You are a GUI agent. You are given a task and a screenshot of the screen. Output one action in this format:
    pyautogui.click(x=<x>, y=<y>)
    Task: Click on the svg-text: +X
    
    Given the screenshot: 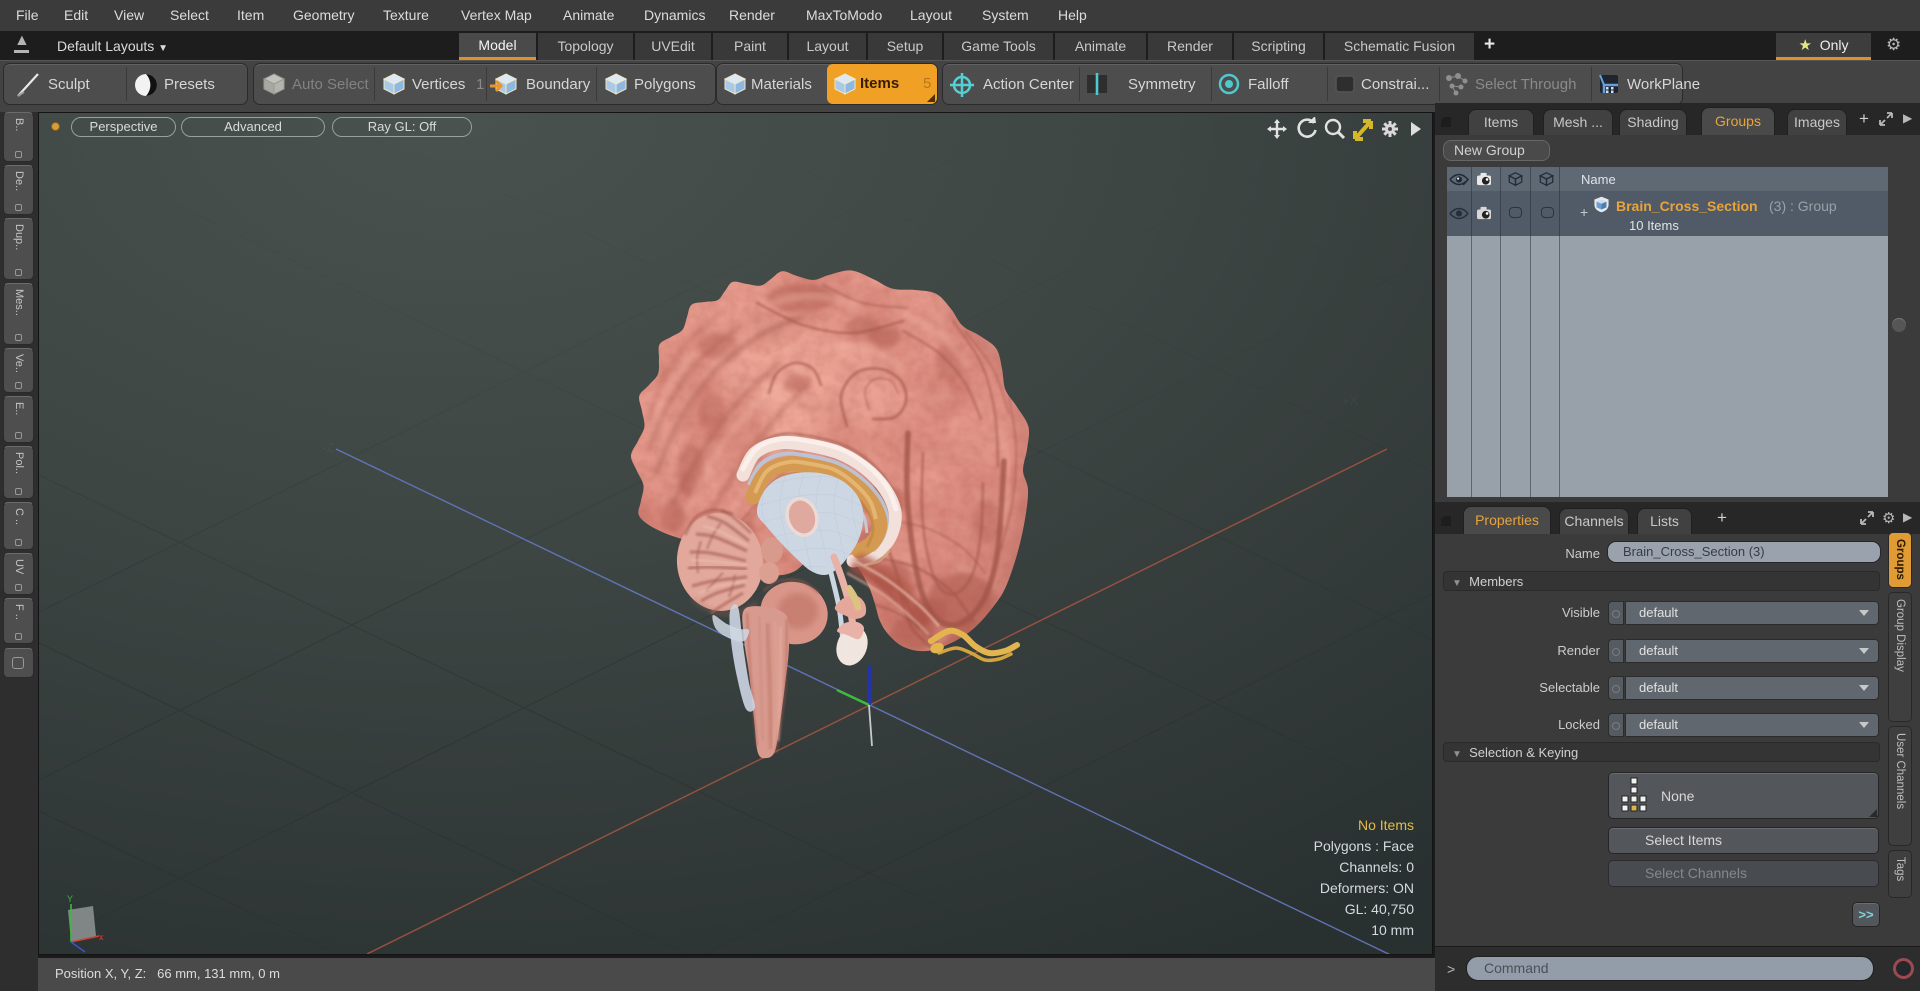 What is the action you would take?
    pyautogui.click(x=1350, y=400)
    